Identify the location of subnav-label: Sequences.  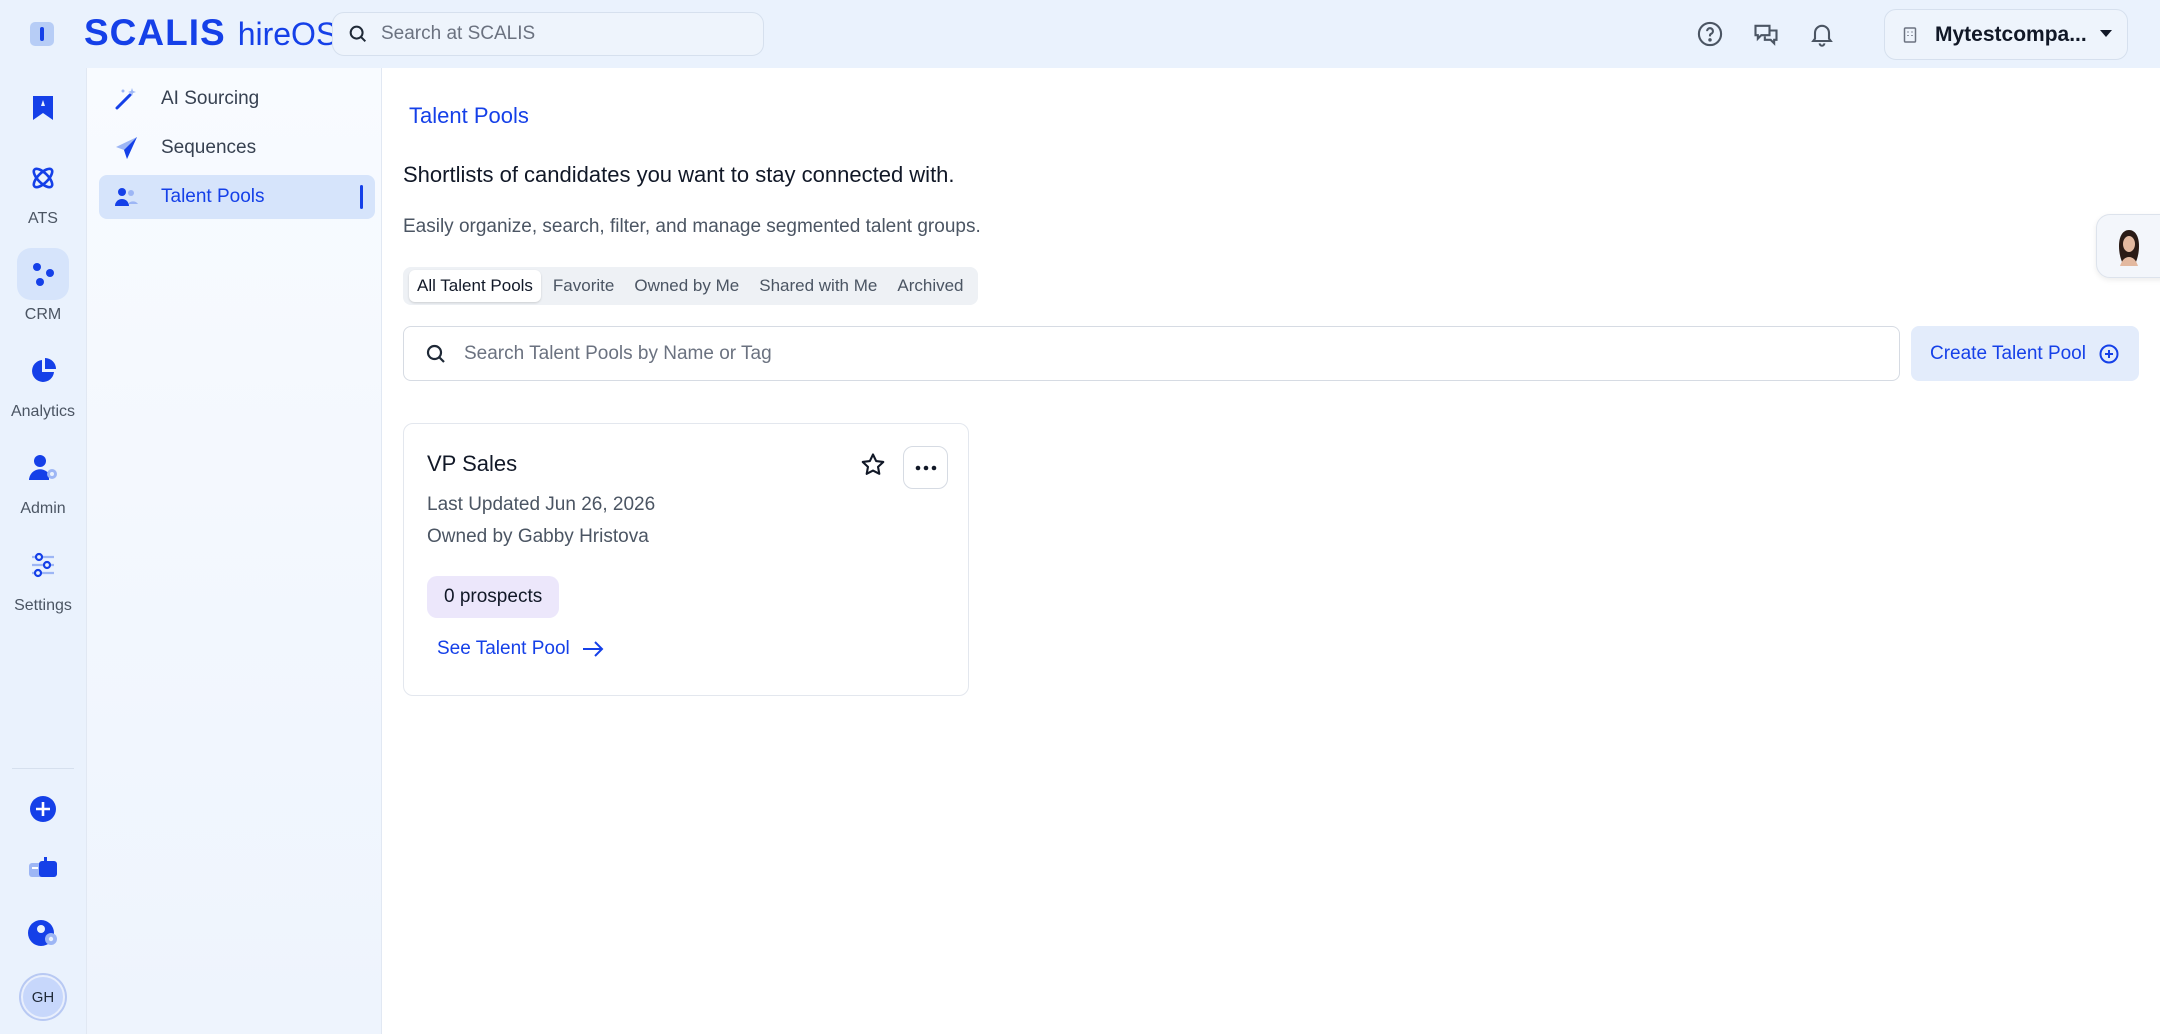
(209, 147).